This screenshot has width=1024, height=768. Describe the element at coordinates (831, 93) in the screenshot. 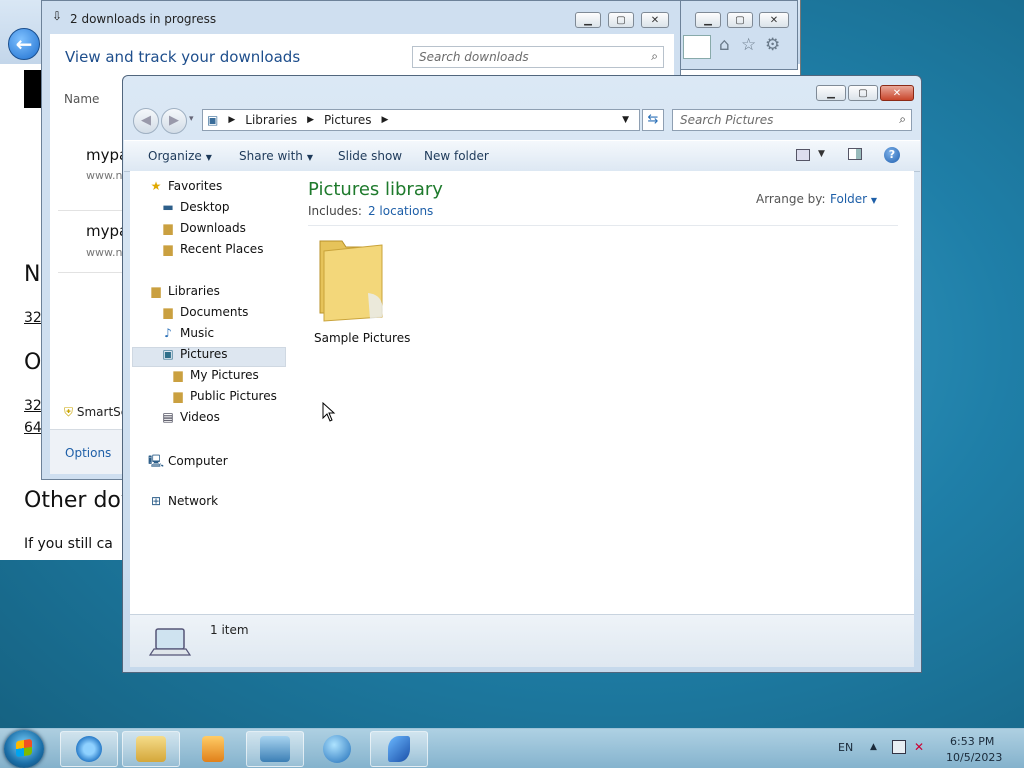

I see `explorer-minimize-button: ▁` at that location.